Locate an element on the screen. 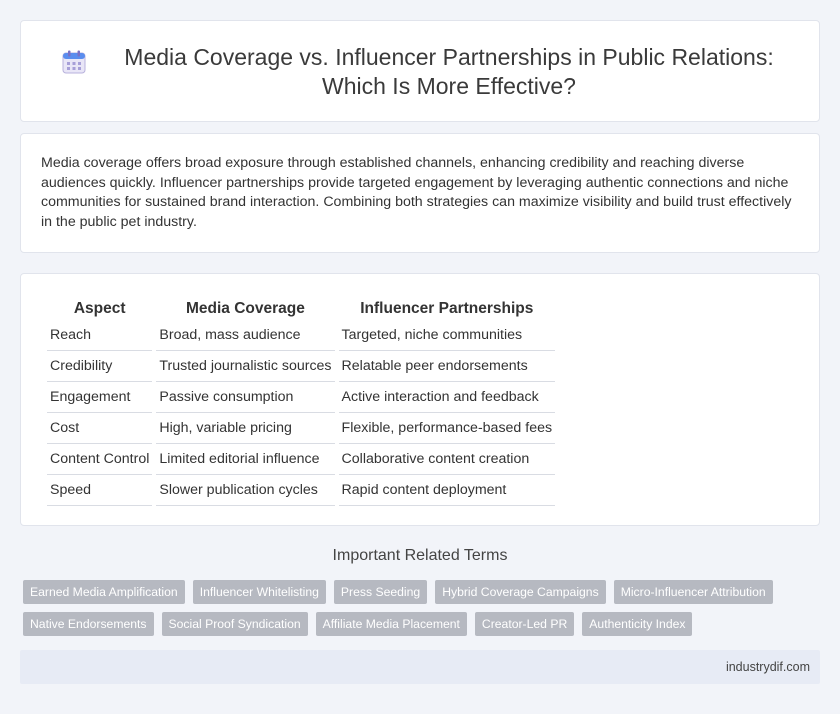  term-tag: Affiliate Media Placement is located at coordinates (391, 624).